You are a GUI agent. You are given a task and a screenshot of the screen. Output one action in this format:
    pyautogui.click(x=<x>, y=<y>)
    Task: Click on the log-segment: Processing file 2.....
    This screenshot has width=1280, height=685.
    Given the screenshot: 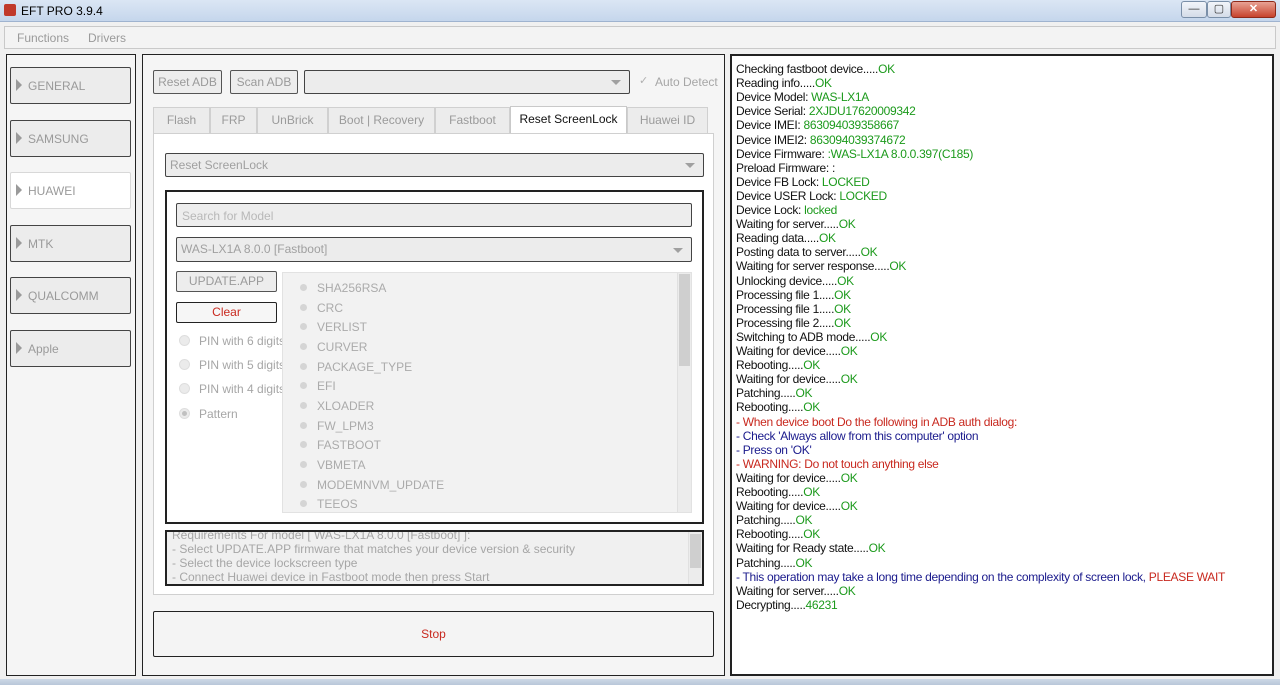 What is the action you would take?
    pyautogui.click(x=785, y=322)
    